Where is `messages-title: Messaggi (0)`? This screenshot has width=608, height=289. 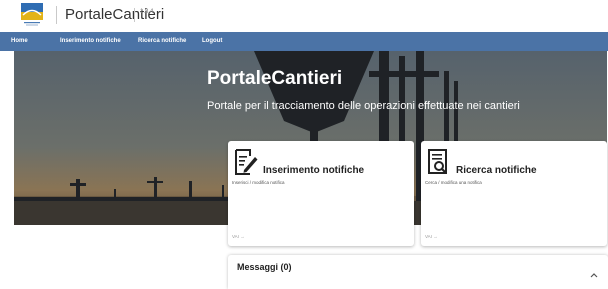
messages-title: Messaggi (0) is located at coordinates (264, 267).